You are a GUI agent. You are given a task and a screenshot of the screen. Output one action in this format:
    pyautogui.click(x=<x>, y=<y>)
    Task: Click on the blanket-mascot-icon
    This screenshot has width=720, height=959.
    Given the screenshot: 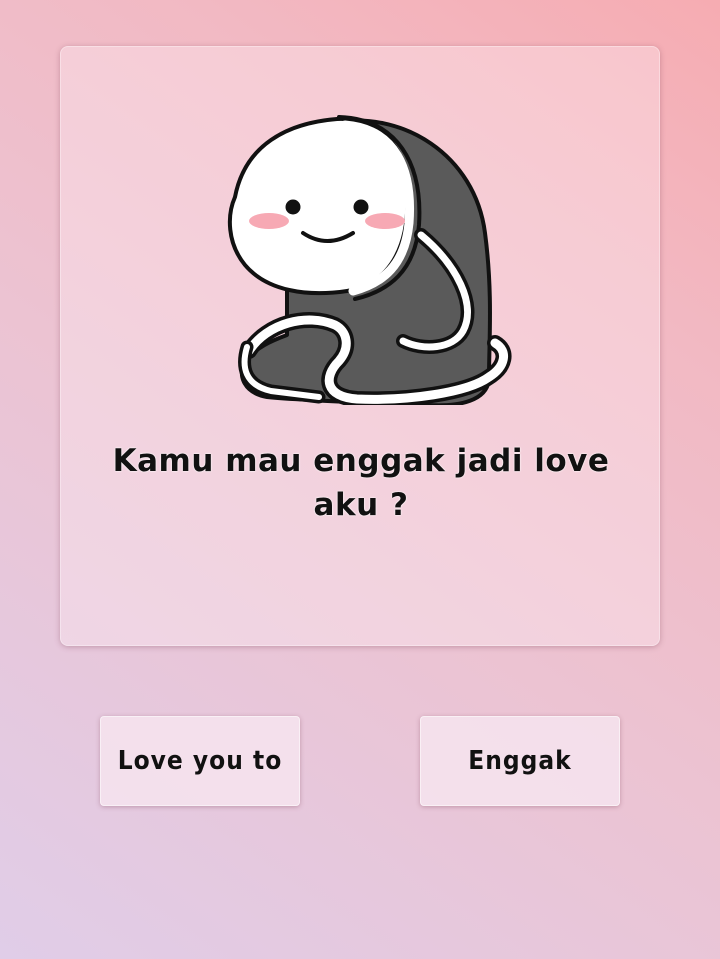 What is the action you would take?
    pyautogui.click(x=369, y=260)
    